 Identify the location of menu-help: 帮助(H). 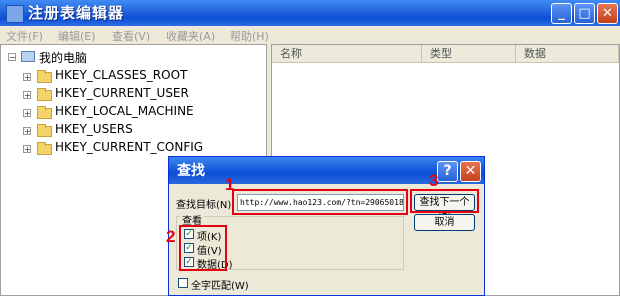
(249, 36).